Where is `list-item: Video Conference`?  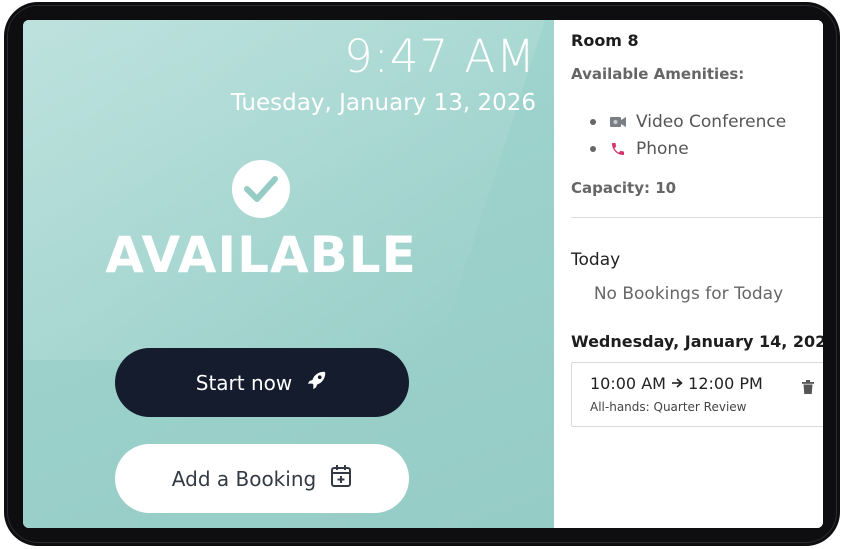 list-item: Video Conference is located at coordinates (688, 121).